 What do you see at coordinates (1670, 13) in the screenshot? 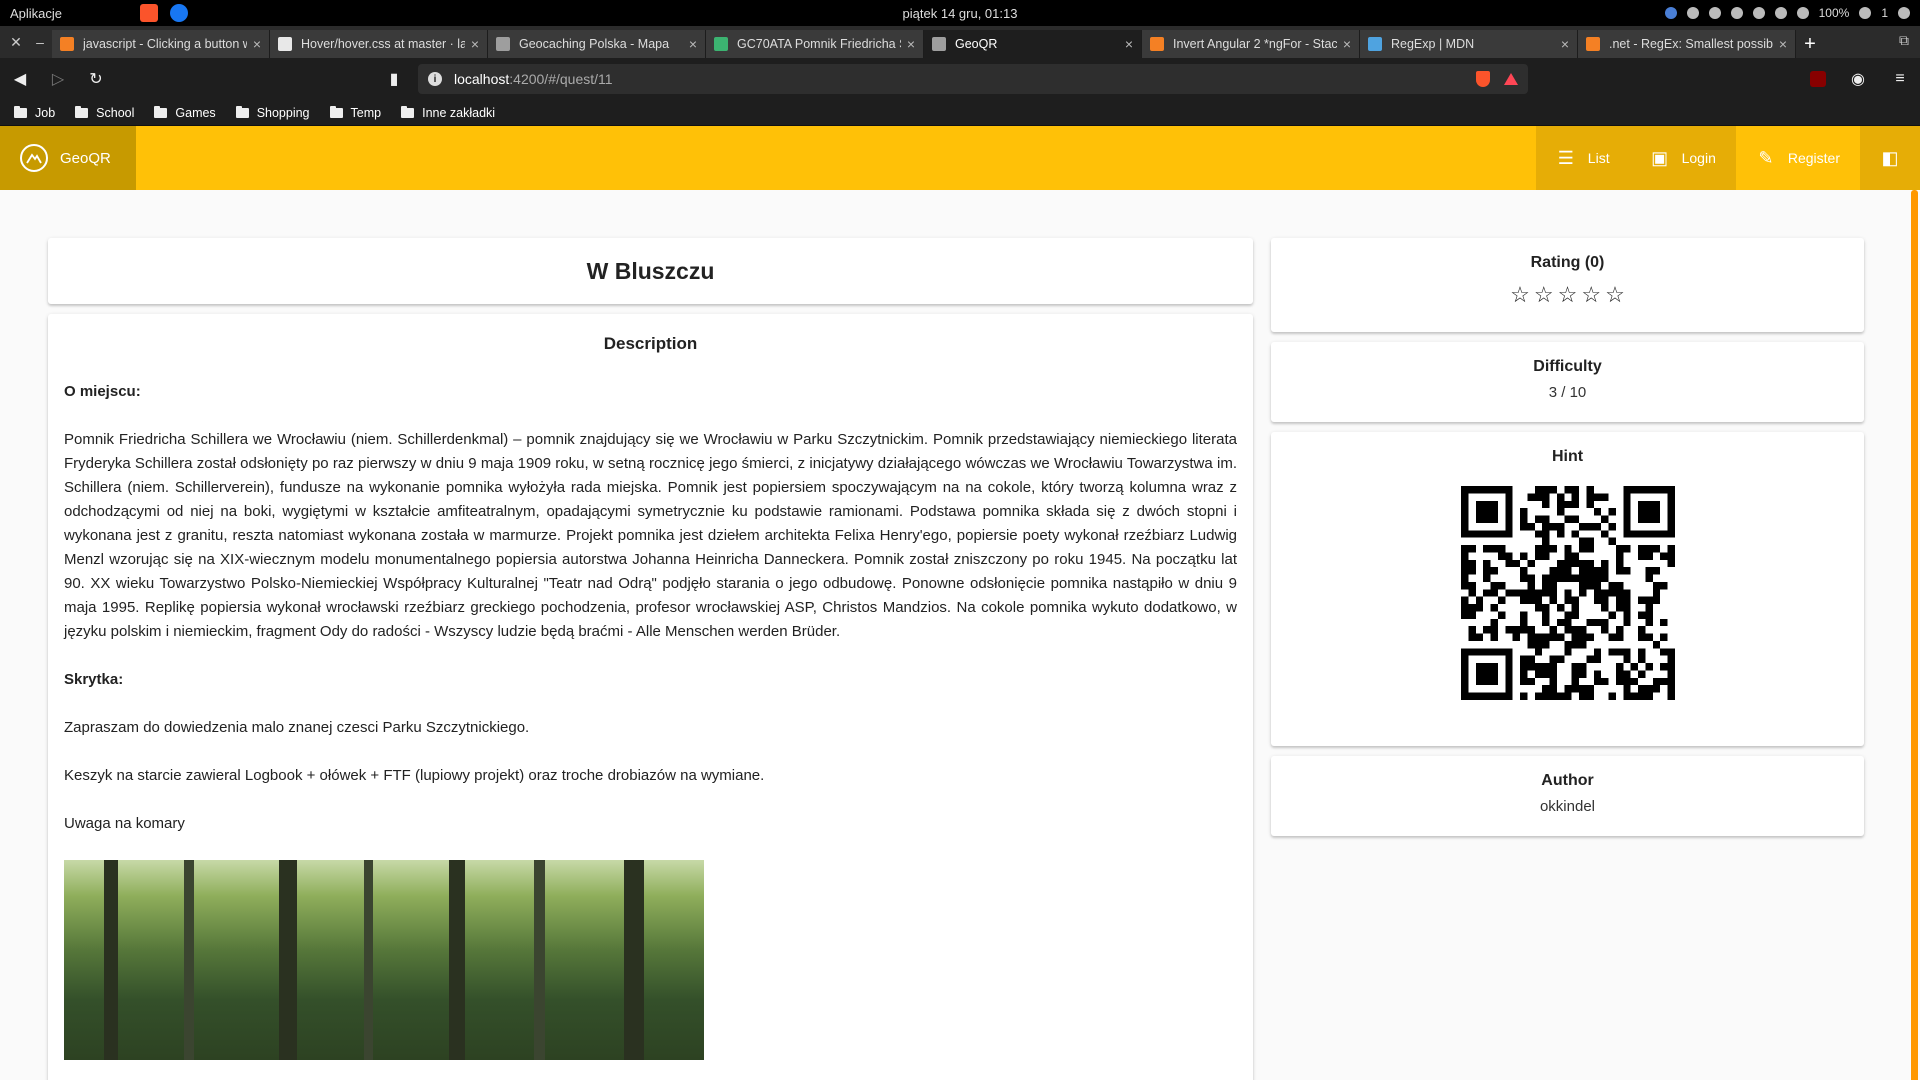
I see `vpn-icon` at bounding box center [1670, 13].